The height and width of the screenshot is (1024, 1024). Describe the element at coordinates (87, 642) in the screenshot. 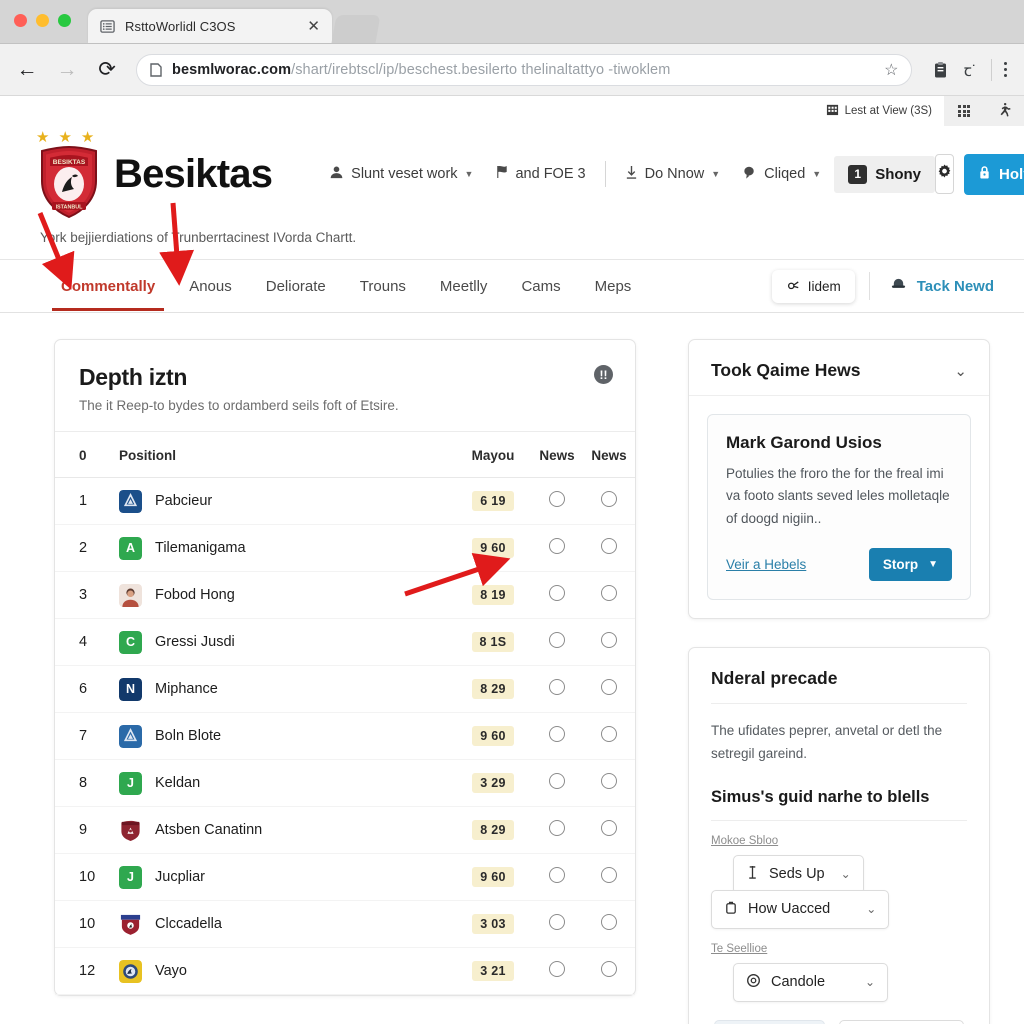

I see `row-rank: 4` at that location.